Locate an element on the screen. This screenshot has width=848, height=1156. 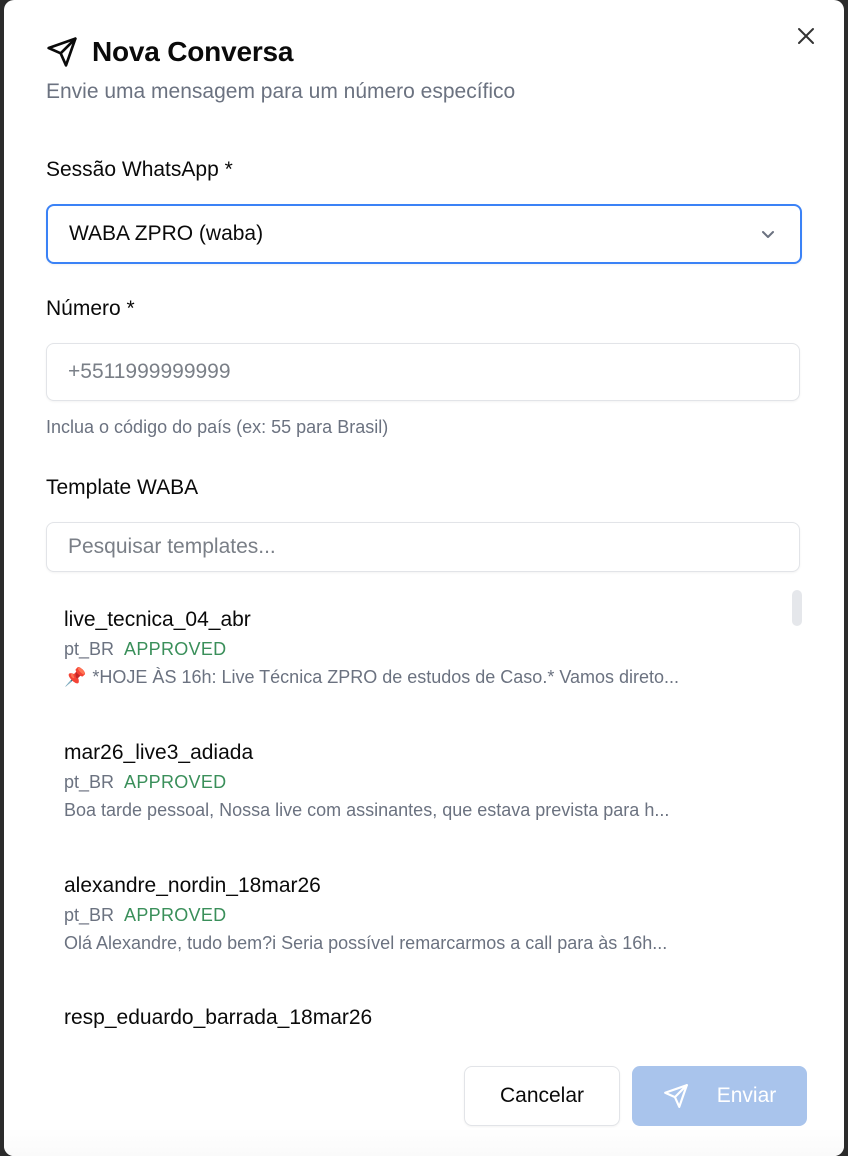
close-icon is located at coordinates (806, 36).